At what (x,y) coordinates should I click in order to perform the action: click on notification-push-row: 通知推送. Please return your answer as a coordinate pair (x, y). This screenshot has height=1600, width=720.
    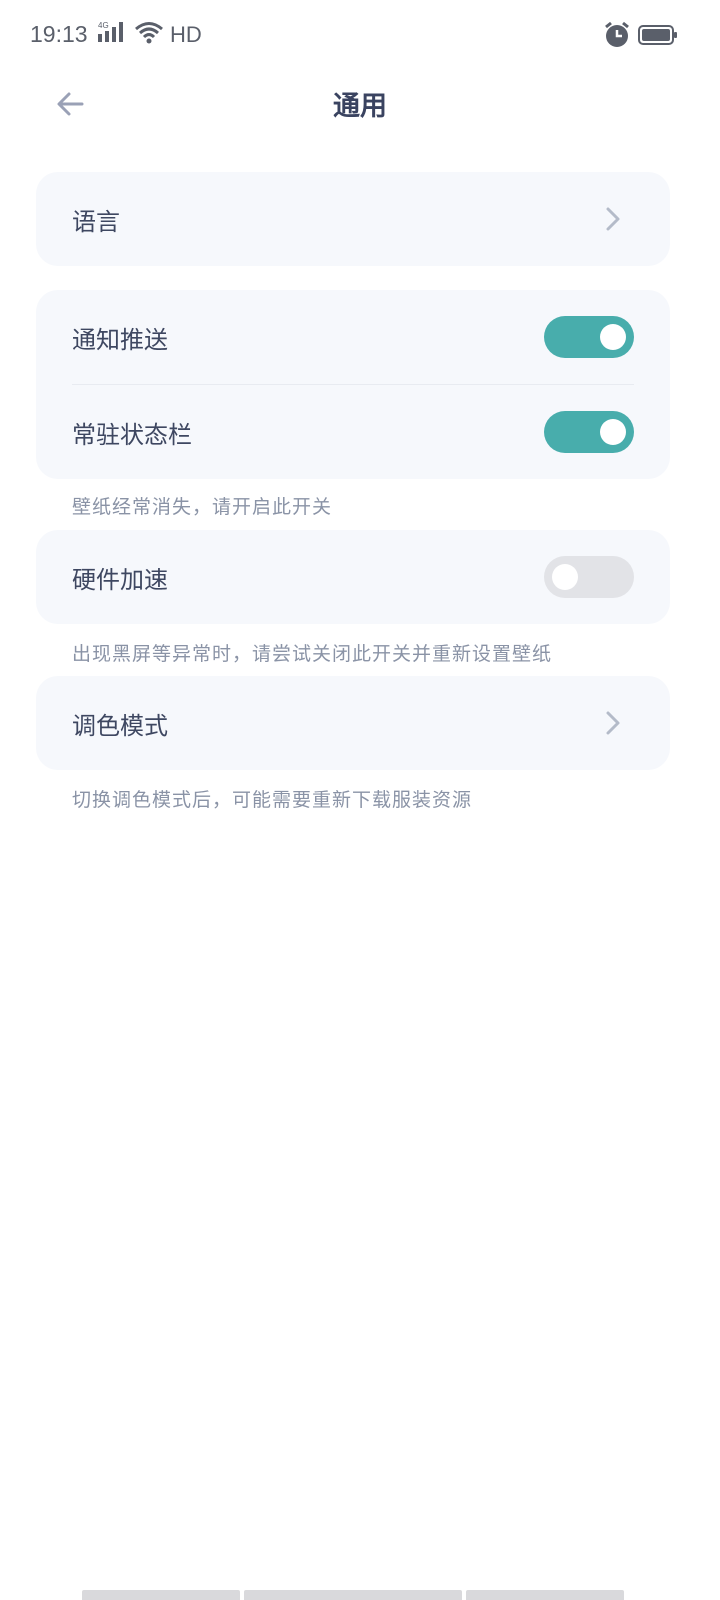
    Looking at the image, I should click on (353, 337).